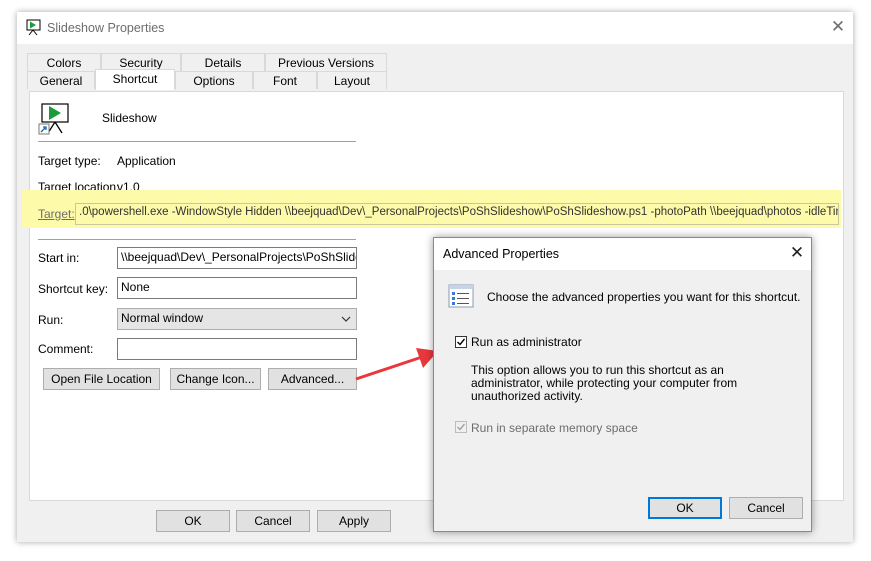  Describe the element at coordinates (346, 319) in the screenshot. I see `chevron-down-icon` at that location.